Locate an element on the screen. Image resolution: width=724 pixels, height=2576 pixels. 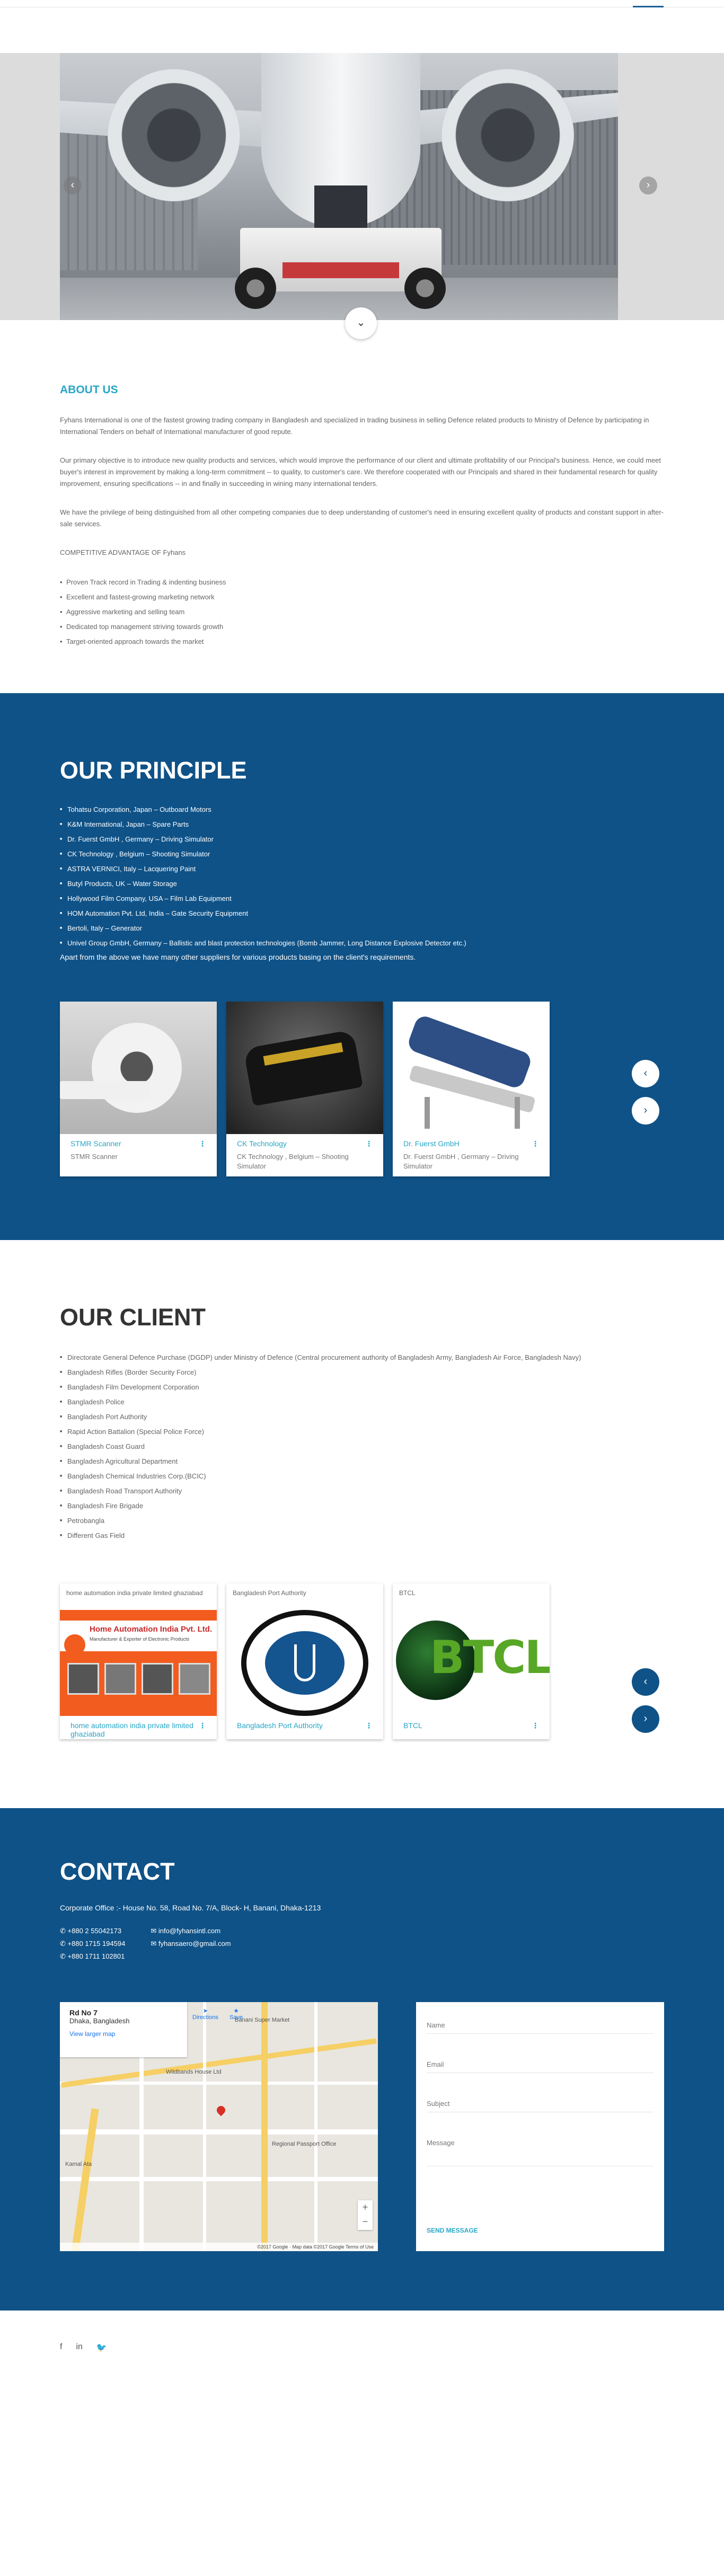
client-card: BTCL BTCL BTCL ⋮ is located at coordinates (471, 1661).